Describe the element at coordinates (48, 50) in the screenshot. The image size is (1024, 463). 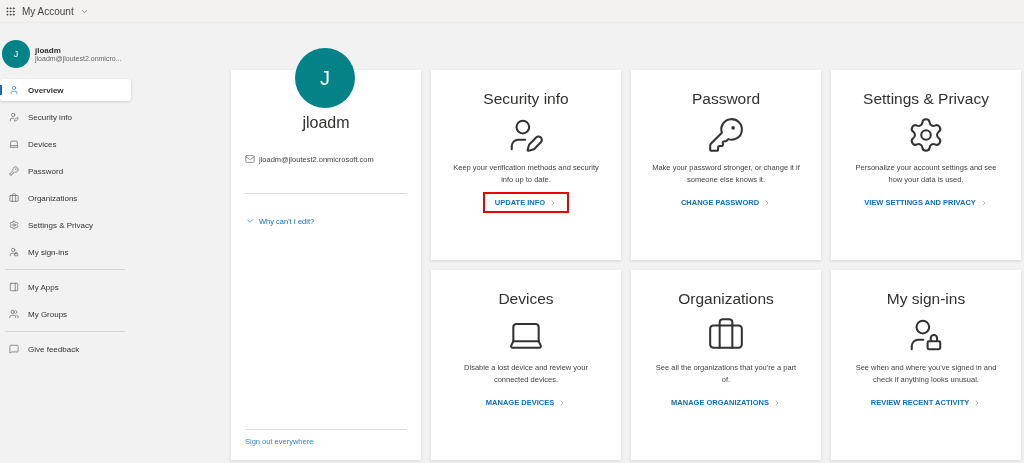
I see `user-name: jloadm` at that location.